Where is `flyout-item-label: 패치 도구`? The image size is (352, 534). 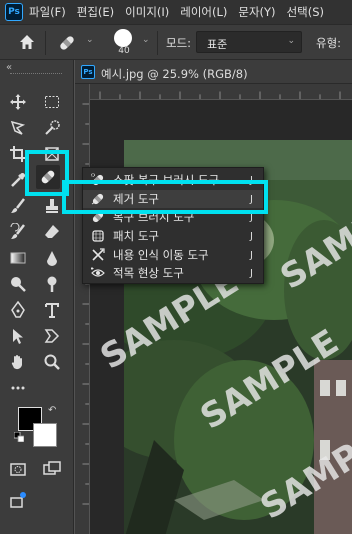 flyout-item-label: 패치 도구 is located at coordinates (136, 236).